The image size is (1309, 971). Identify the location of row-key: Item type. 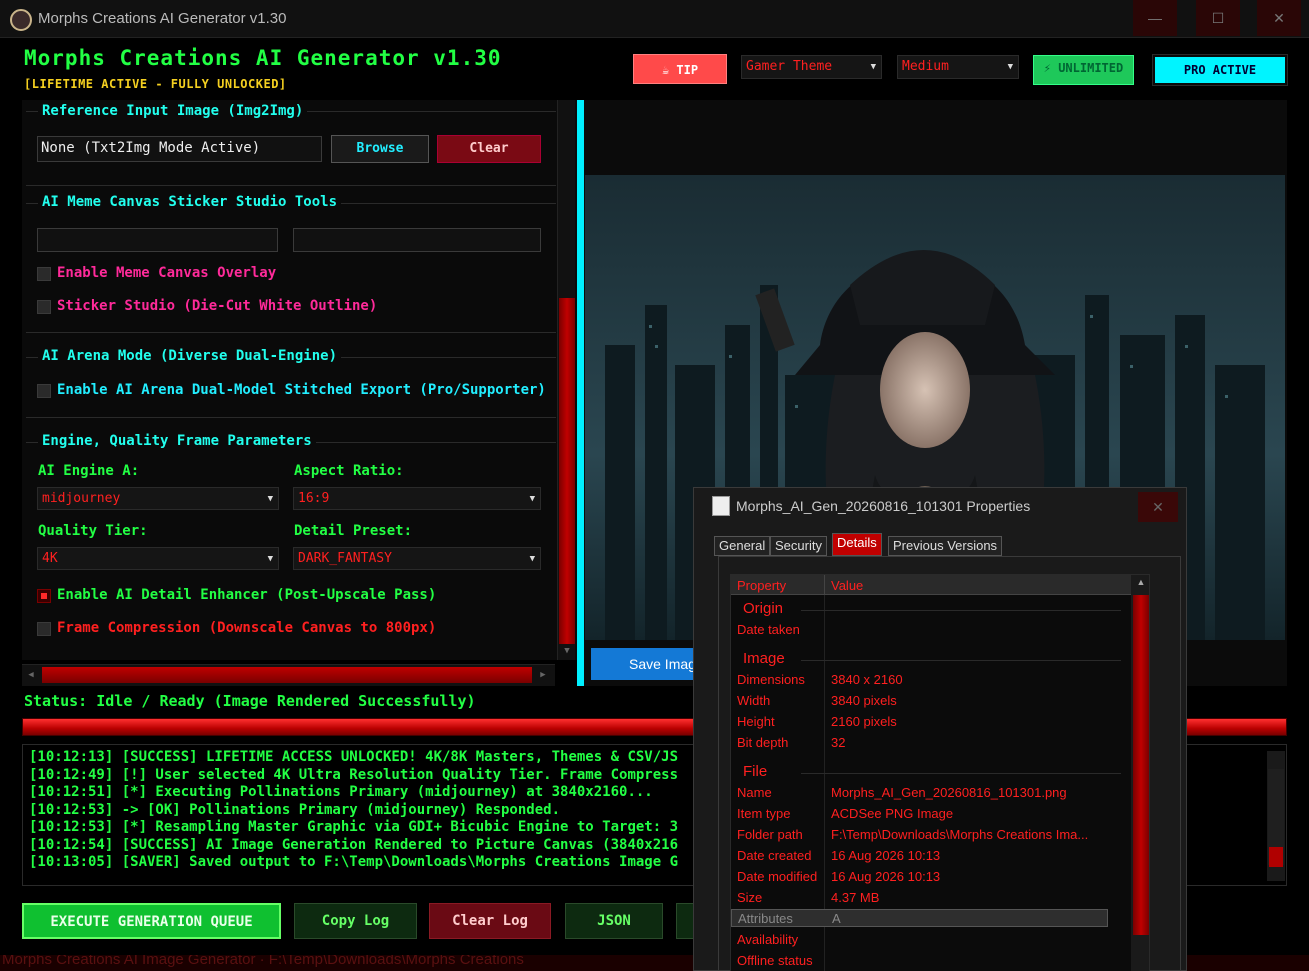
(764, 813).